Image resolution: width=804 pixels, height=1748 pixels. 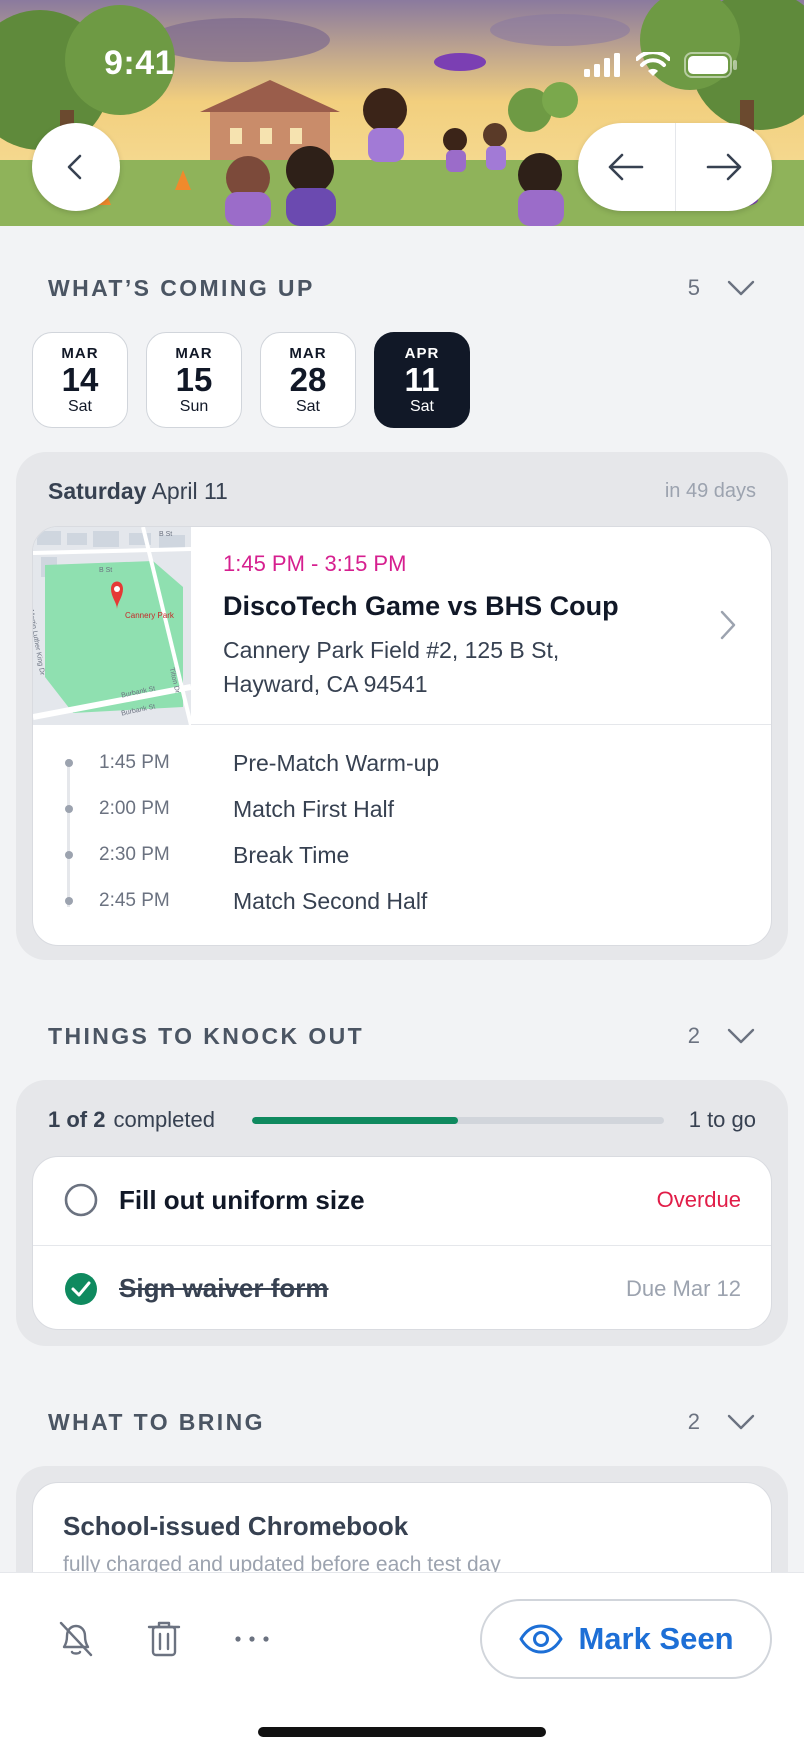 What do you see at coordinates (402, 1200) in the screenshot?
I see `task-item: Fill out uniform size Overdue` at bounding box center [402, 1200].